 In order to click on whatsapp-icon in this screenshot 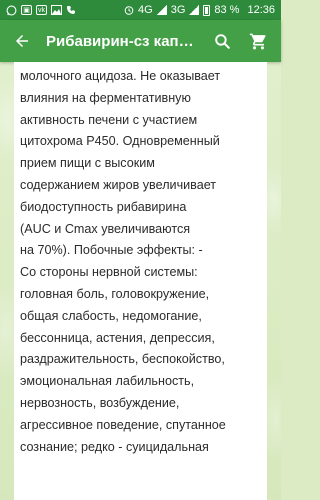, I will do `click(11, 10)`.